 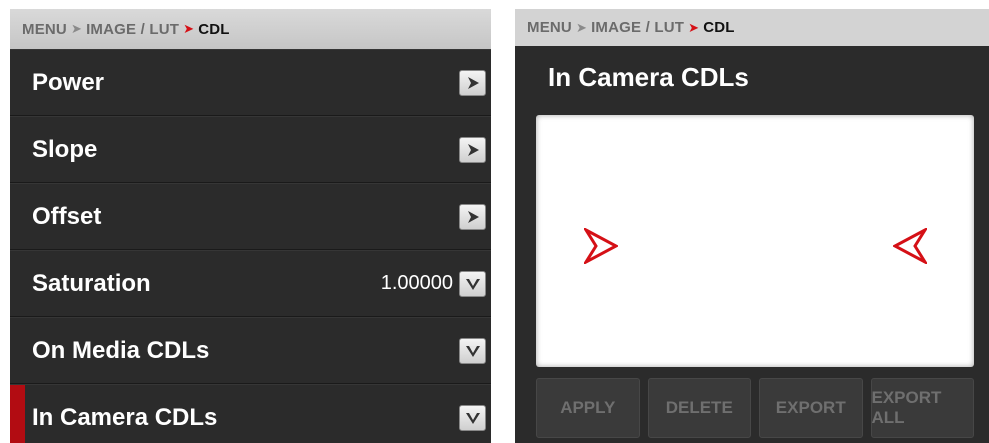 I want to click on page-title: In Camera CDLs, so click(x=648, y=77).